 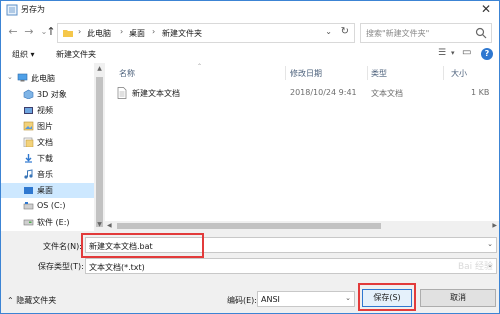 I want to click on hide-folders-toggle: ⌃ 隐藏文件夹, so click(x=31, y=300).